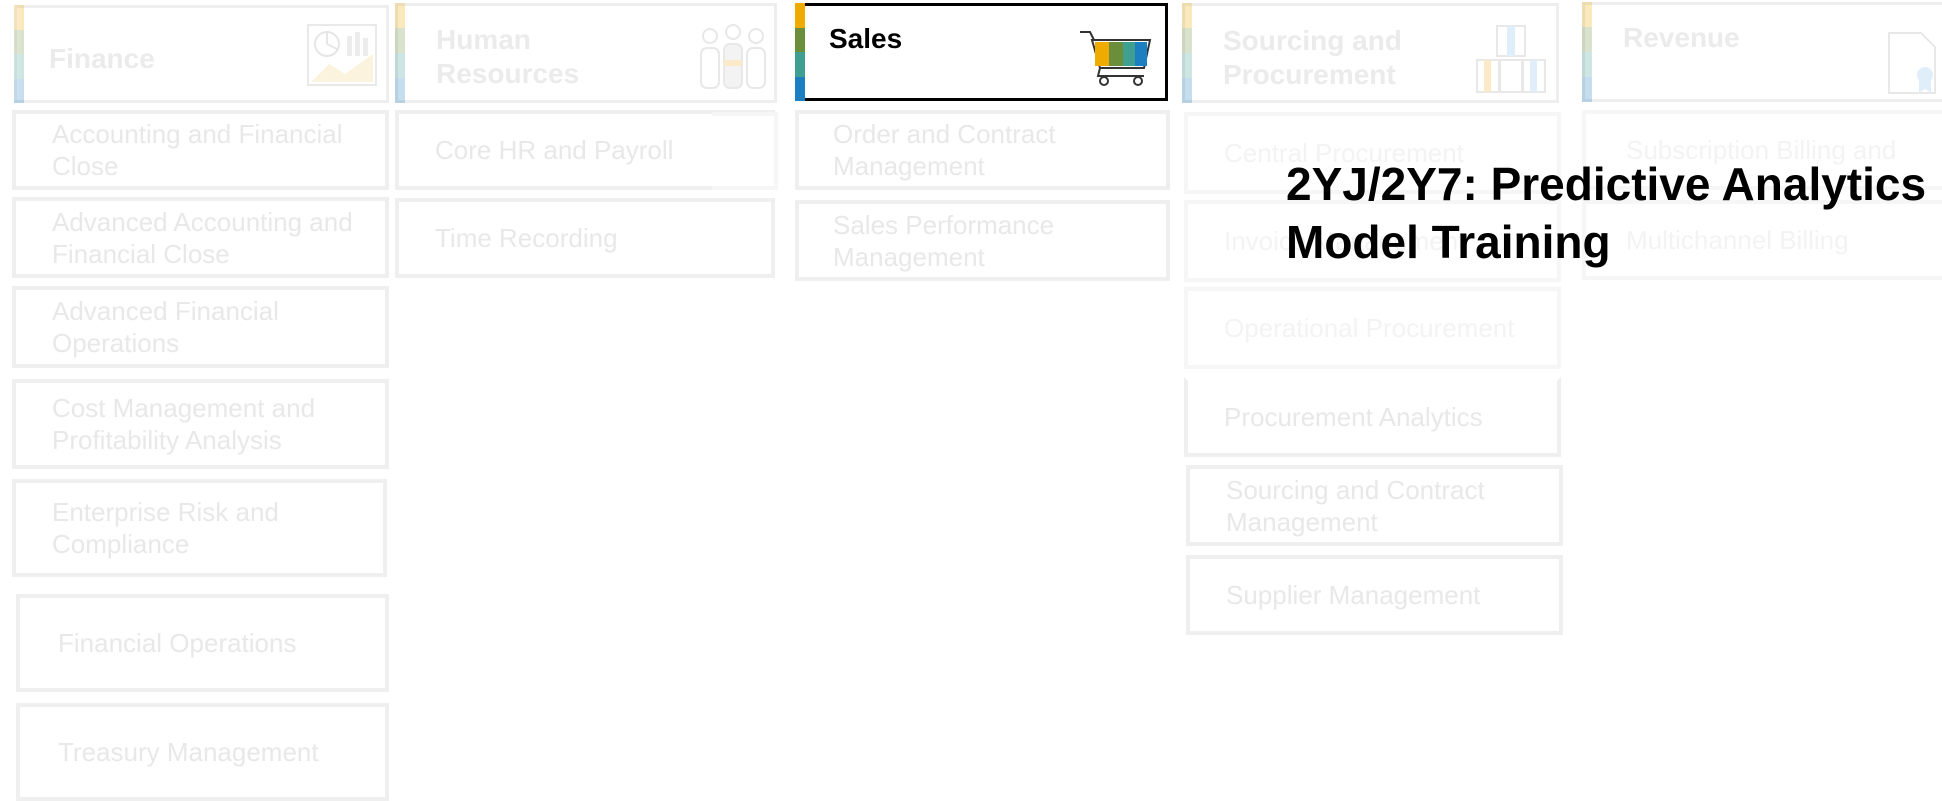  I want to click on item-label: Sales Performance Management, so click(944, 240).